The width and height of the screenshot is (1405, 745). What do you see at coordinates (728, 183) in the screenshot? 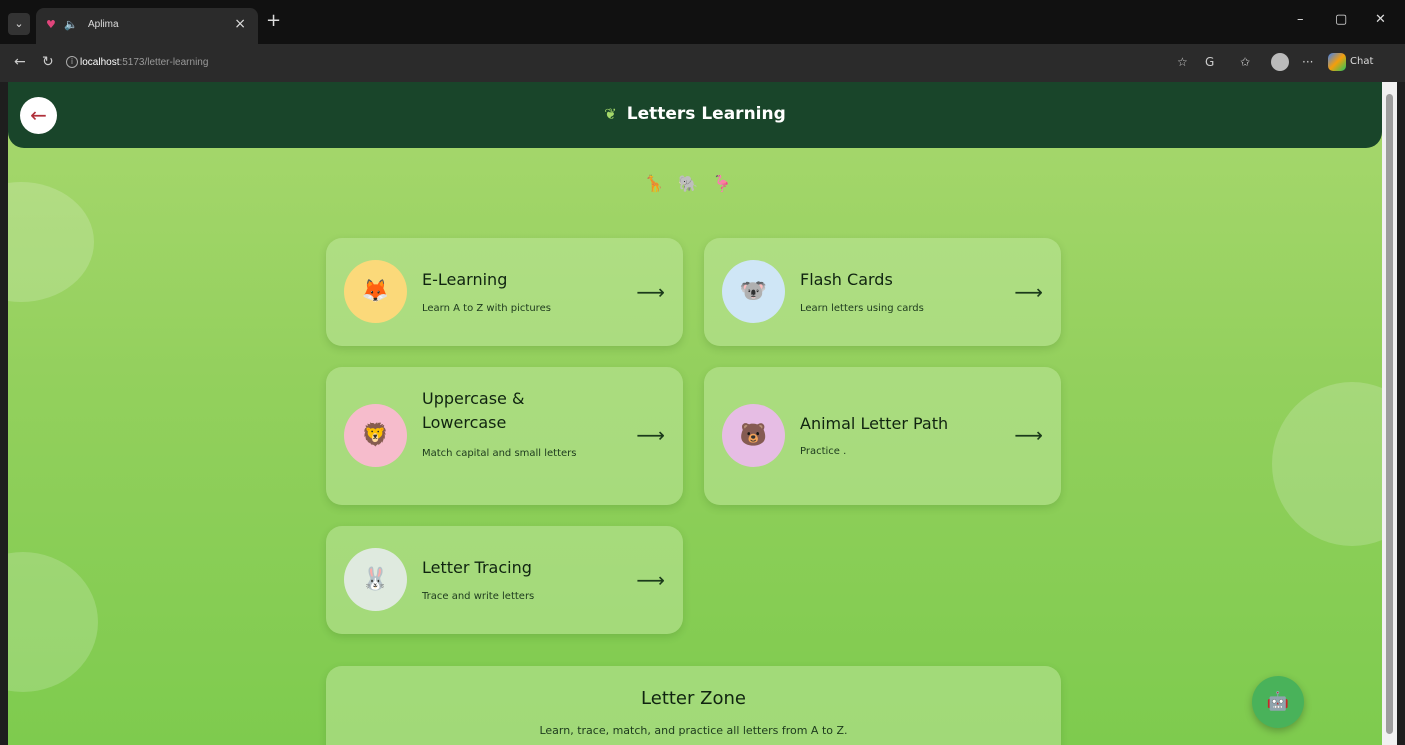
I see `flamingo-icon: 🦩` at bounding box center [728, 183].